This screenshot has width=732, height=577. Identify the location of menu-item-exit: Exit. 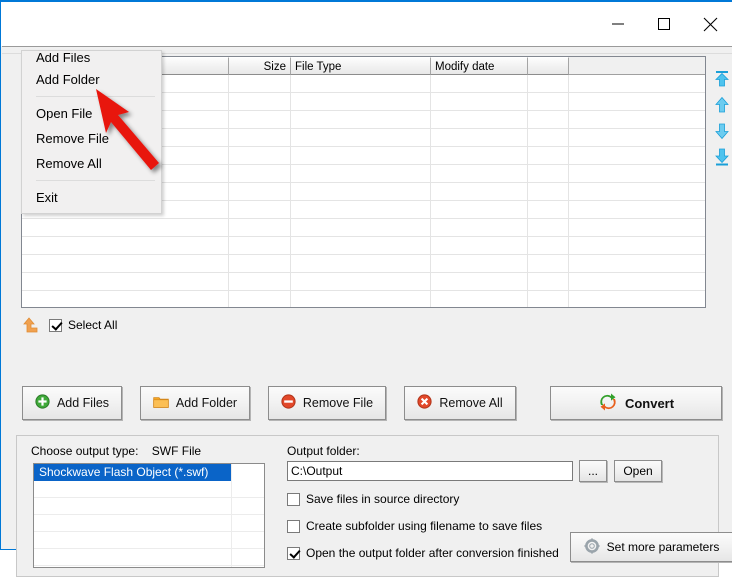
(91, 197).